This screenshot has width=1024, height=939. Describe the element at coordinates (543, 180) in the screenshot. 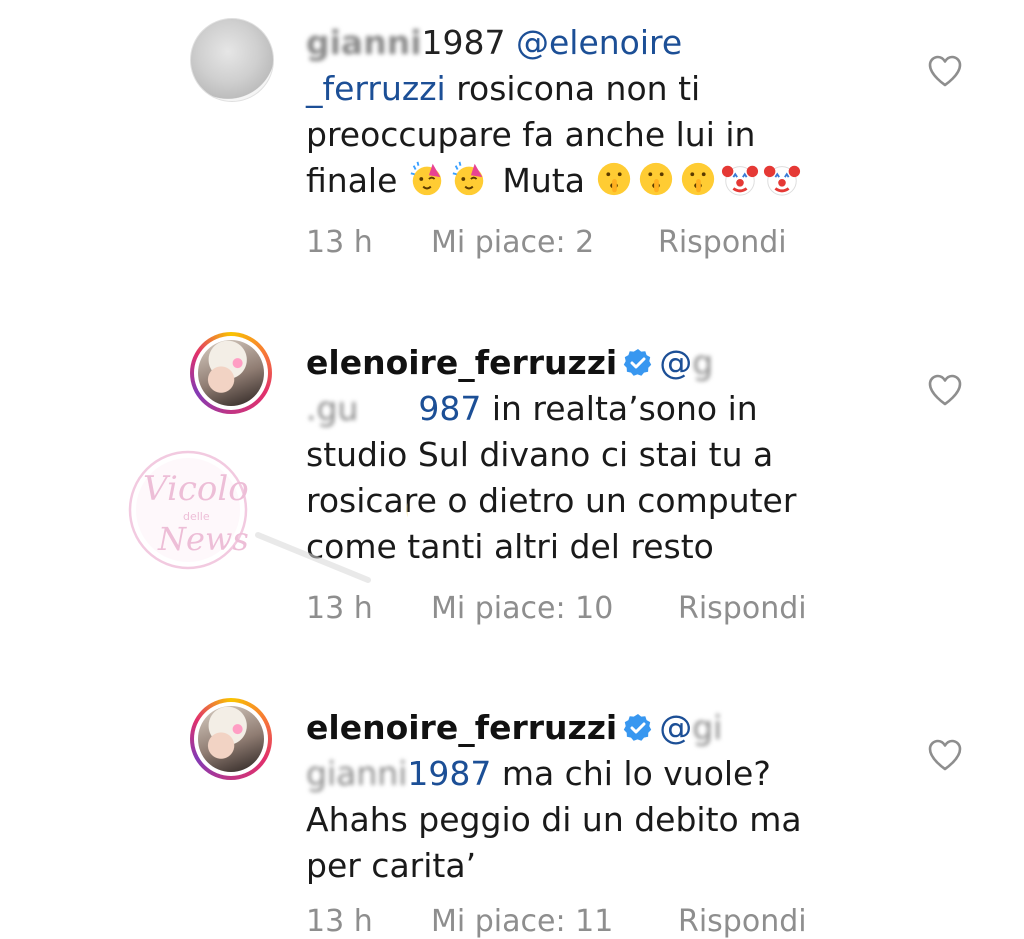

I see `comment-body: Muta` at that location.